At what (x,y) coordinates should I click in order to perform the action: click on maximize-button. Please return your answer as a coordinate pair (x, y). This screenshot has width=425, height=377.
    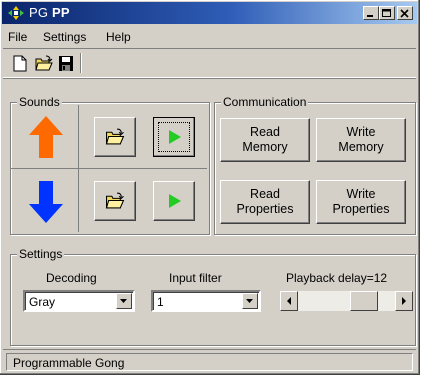
    Looking at the image, I should click on (387, 13).